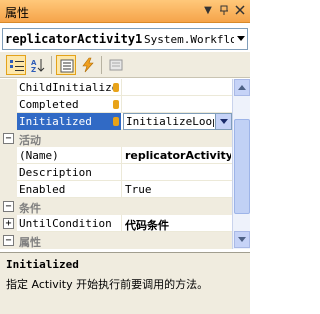 The image size is (320, 314). What do you see at coordinates (116, 189) in the screenshot?
I see `property-row-enabled: Enabled True` at bounding box center [116, 189].